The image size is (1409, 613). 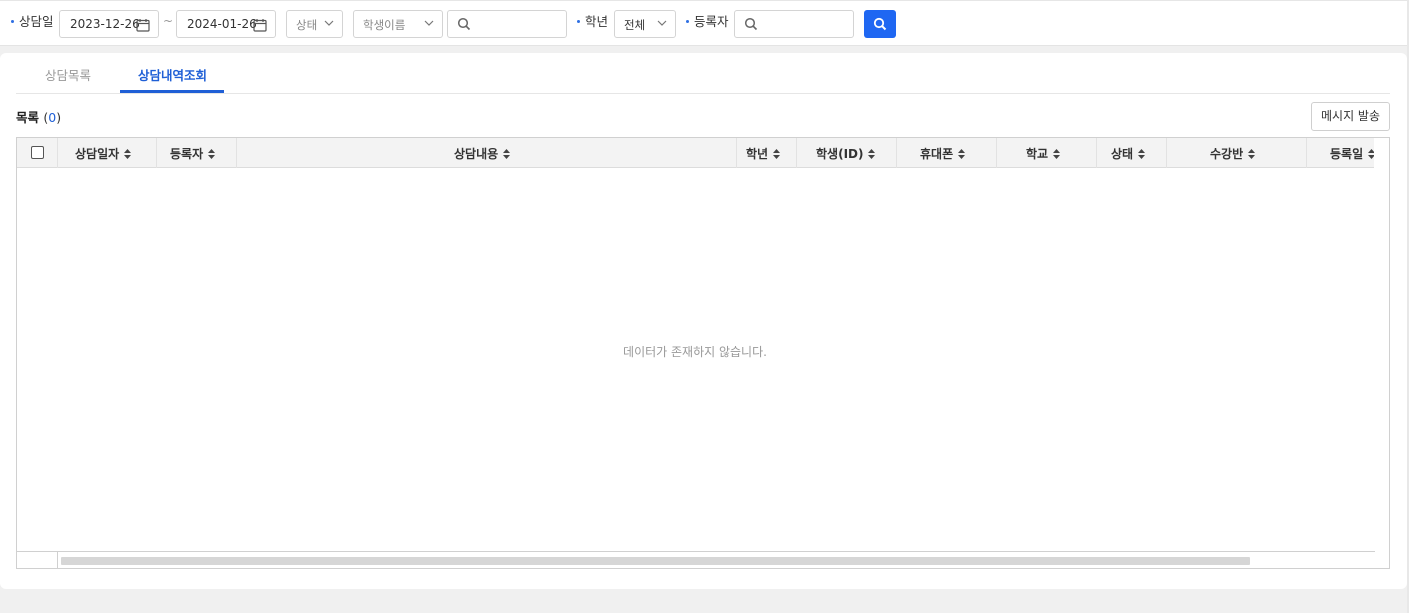 I want to click on column-header-student: 학생(ID), so click(x=847, y=153).